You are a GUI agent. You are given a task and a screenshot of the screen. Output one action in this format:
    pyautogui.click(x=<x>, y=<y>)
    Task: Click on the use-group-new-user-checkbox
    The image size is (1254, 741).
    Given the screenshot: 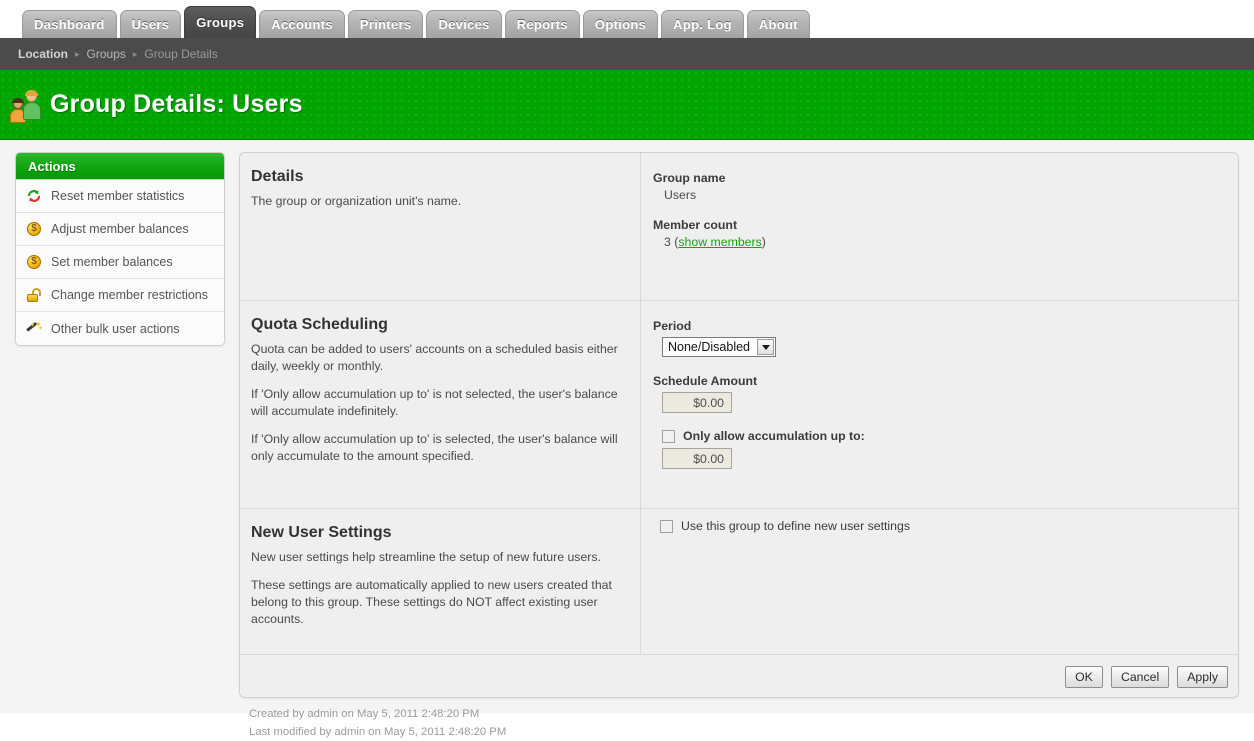 What is the action you would take?
    pyautogui.click(x=666, y=526)
    